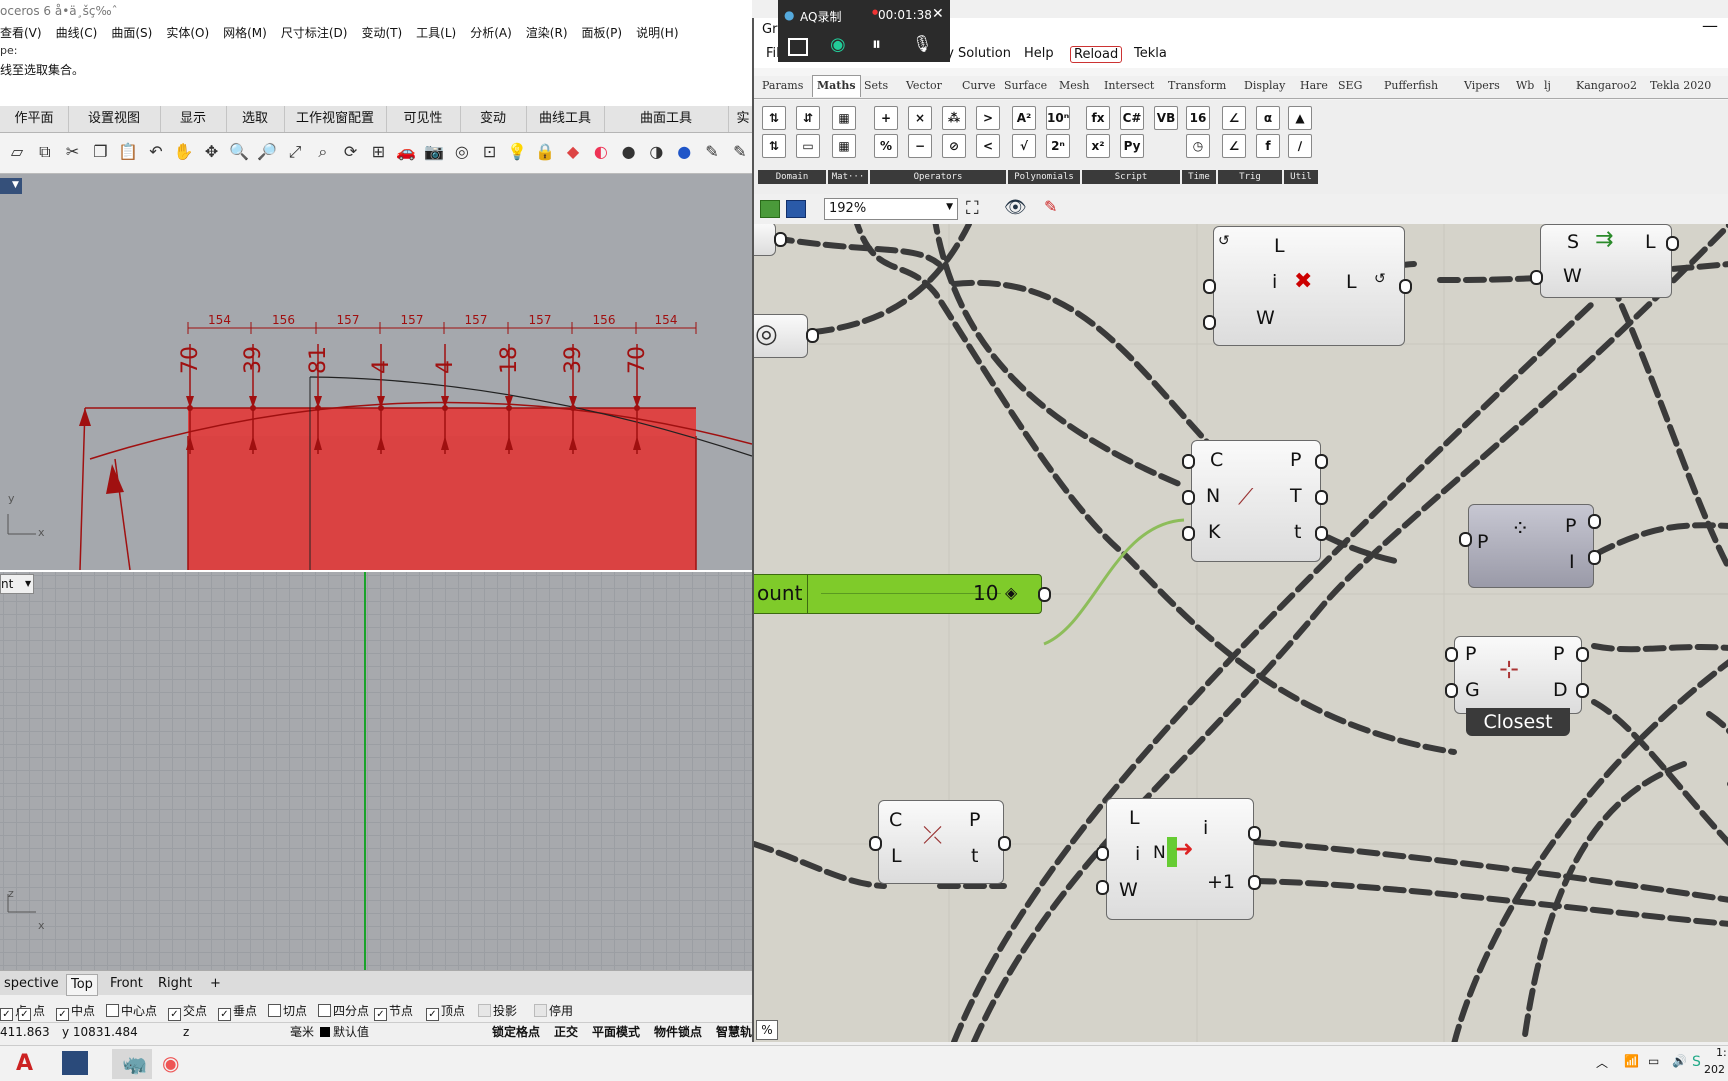  I want to click on partial-node: ◎, so click(781, 336).